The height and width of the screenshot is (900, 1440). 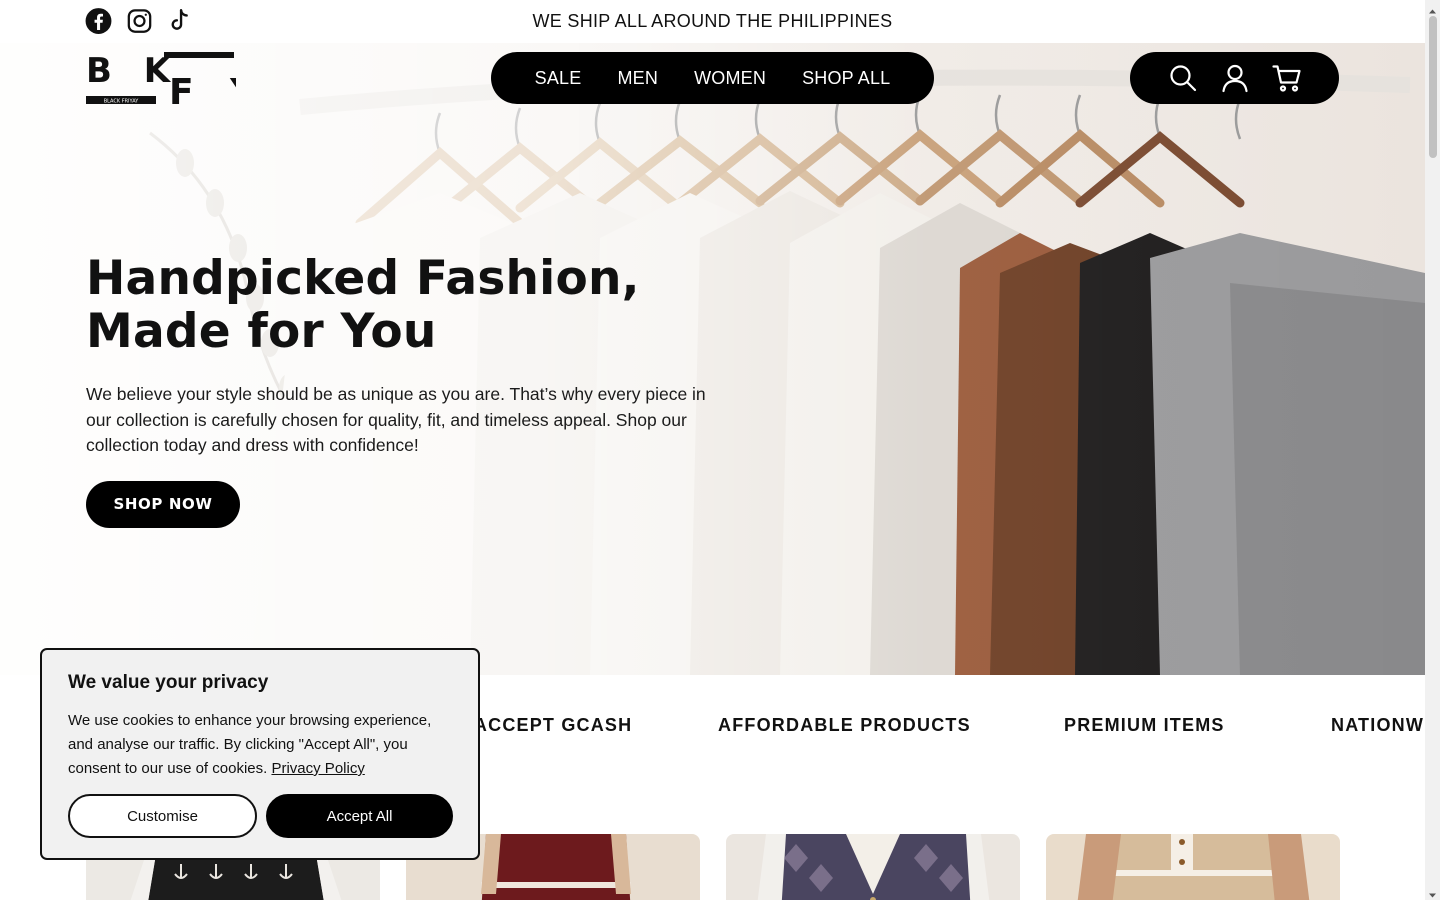 I want to click on marquee-item-nationwide: NATIONWIDE SHIPPING, so click(x=1378, y=725).